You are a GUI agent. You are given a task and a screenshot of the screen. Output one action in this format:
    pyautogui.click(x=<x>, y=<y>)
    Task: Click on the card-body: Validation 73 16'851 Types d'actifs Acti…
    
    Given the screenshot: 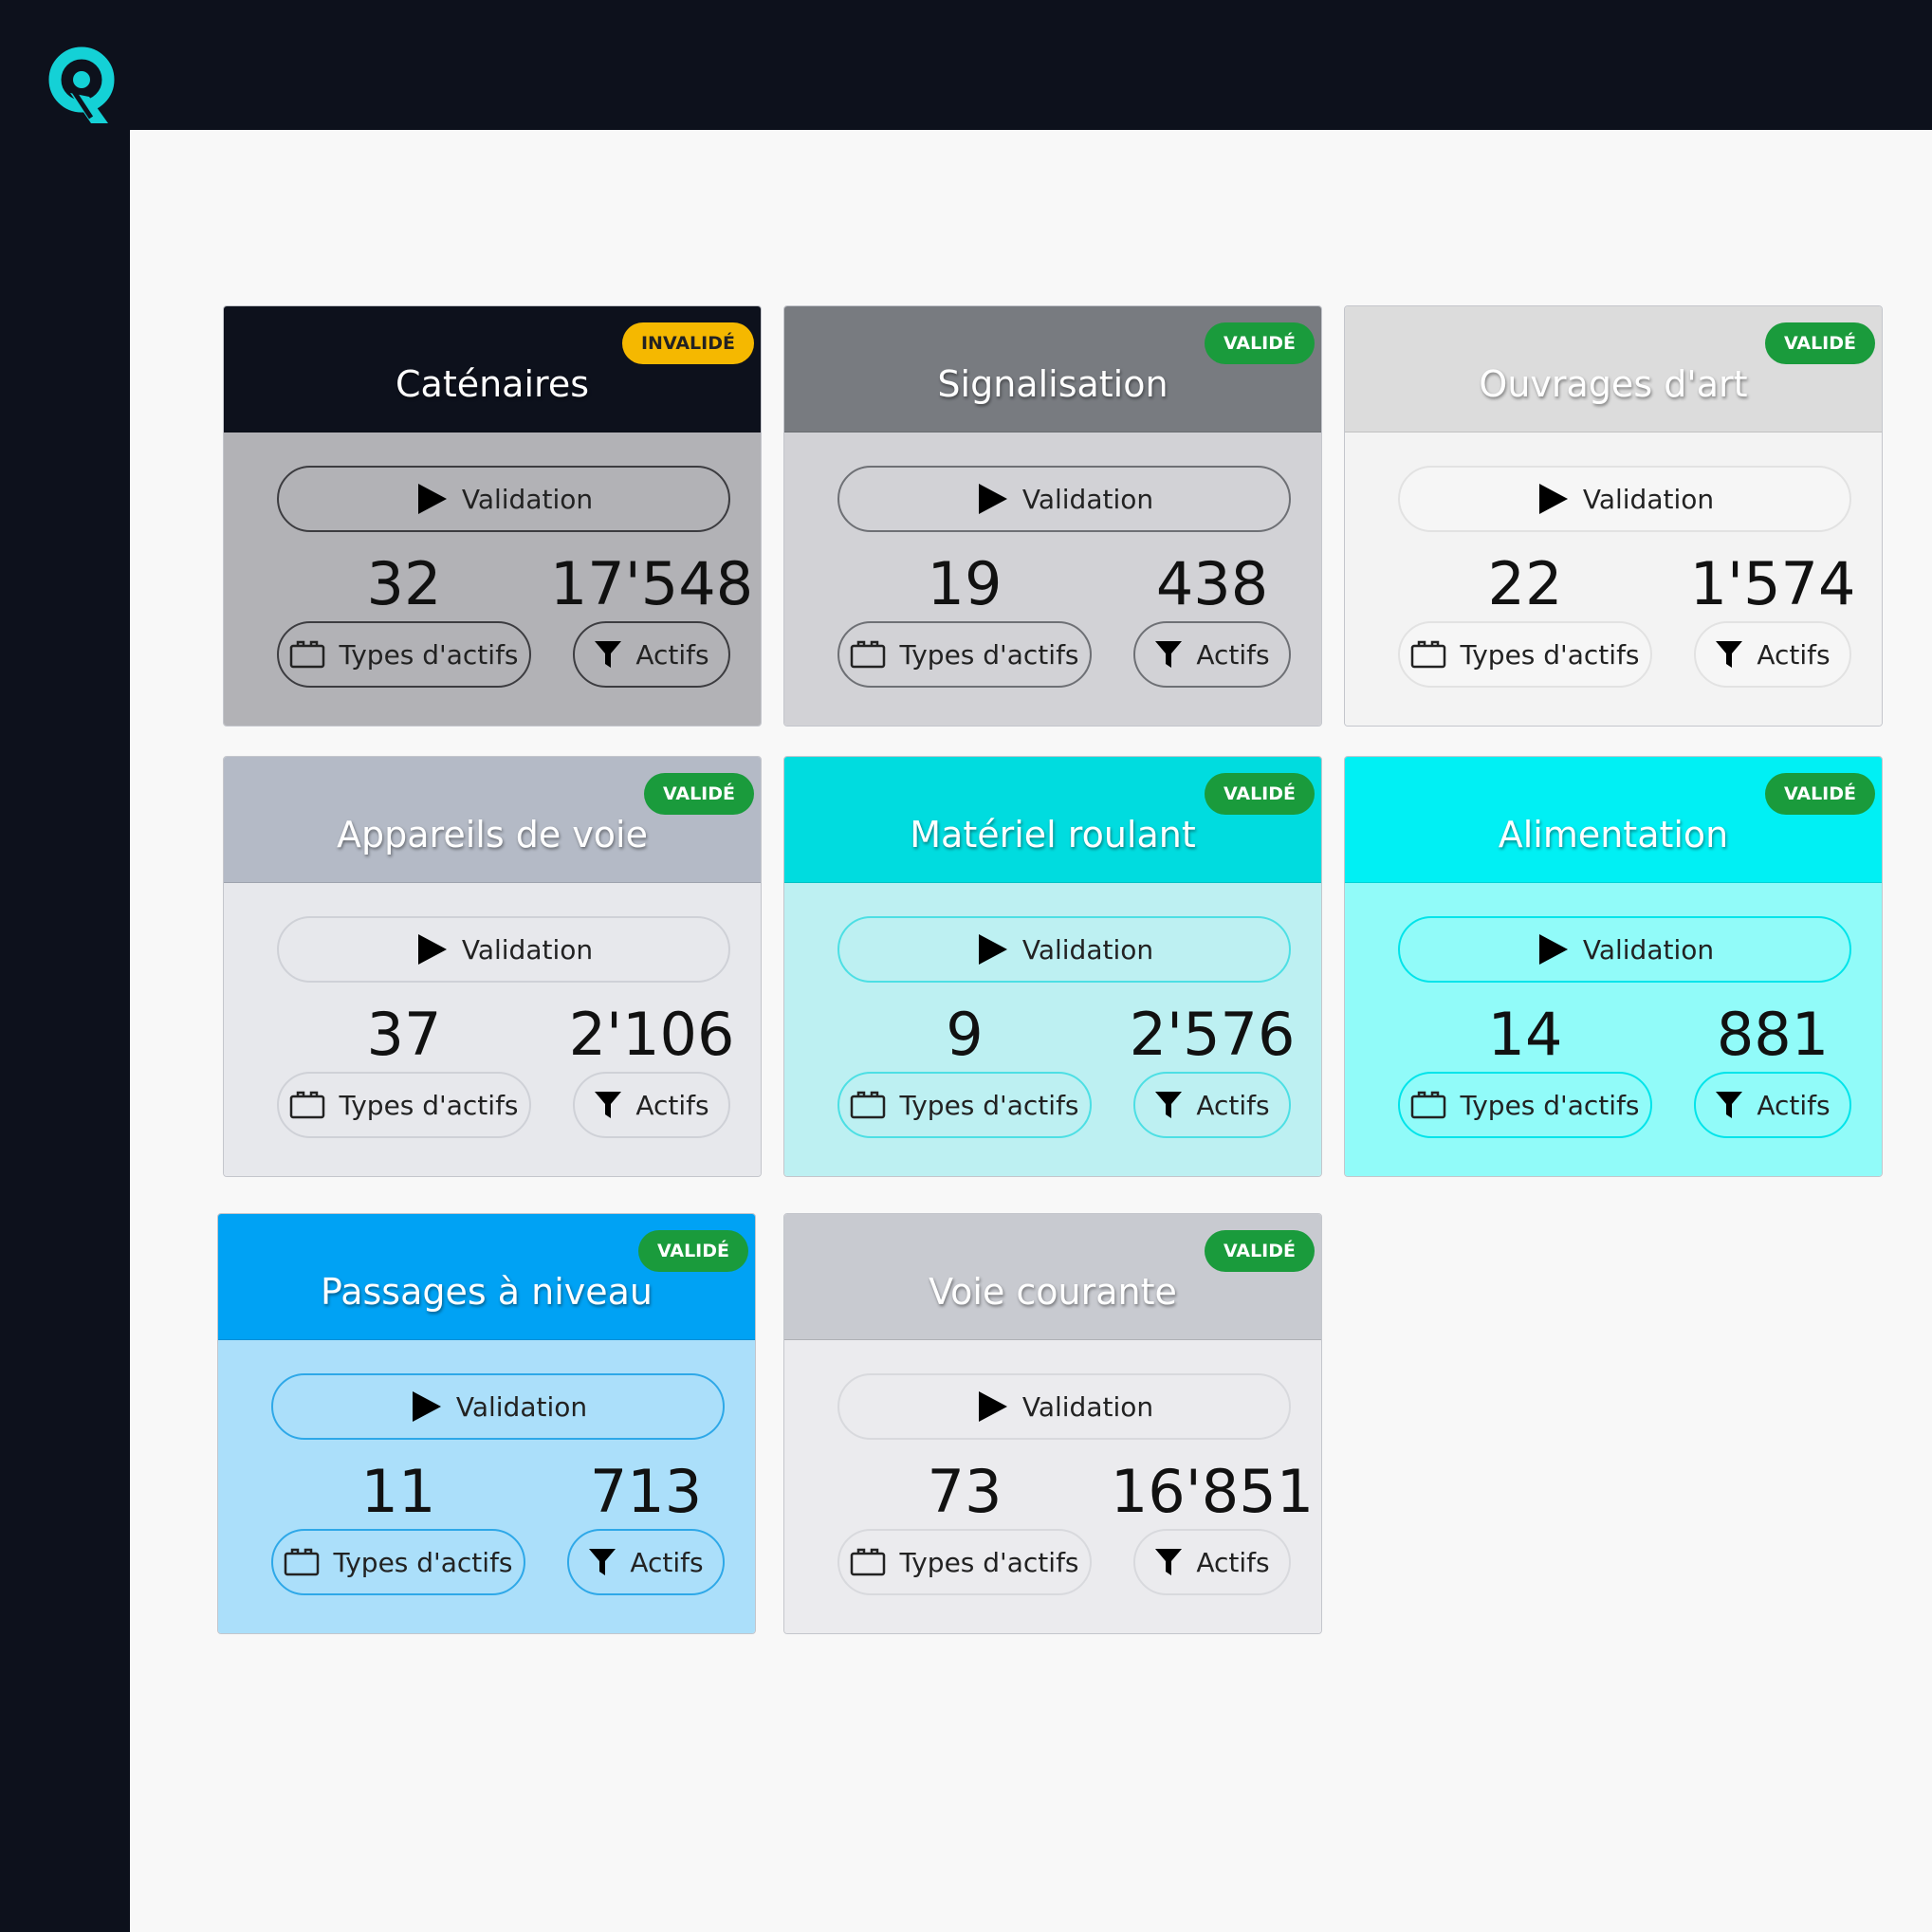 What is the action you would take?
    pyautogui.click(x=1052, y=1486)
    